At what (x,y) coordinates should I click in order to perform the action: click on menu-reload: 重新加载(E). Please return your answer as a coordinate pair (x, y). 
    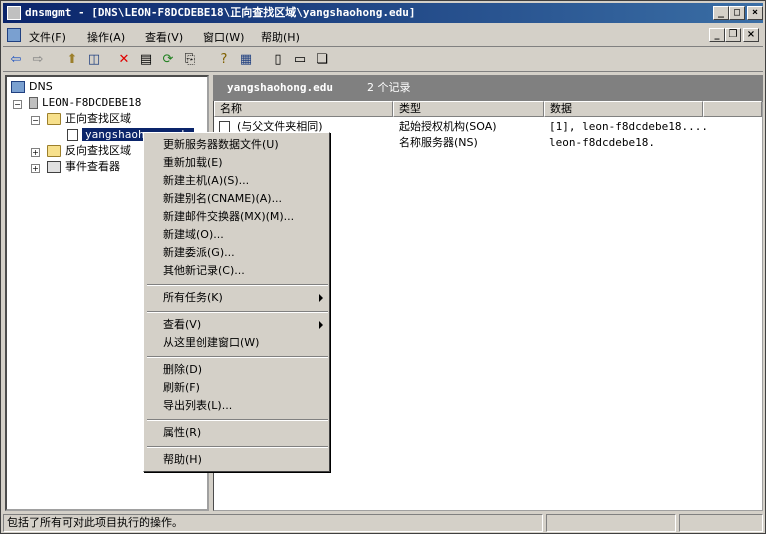
    Looking at the image, I should click on (193, 163).